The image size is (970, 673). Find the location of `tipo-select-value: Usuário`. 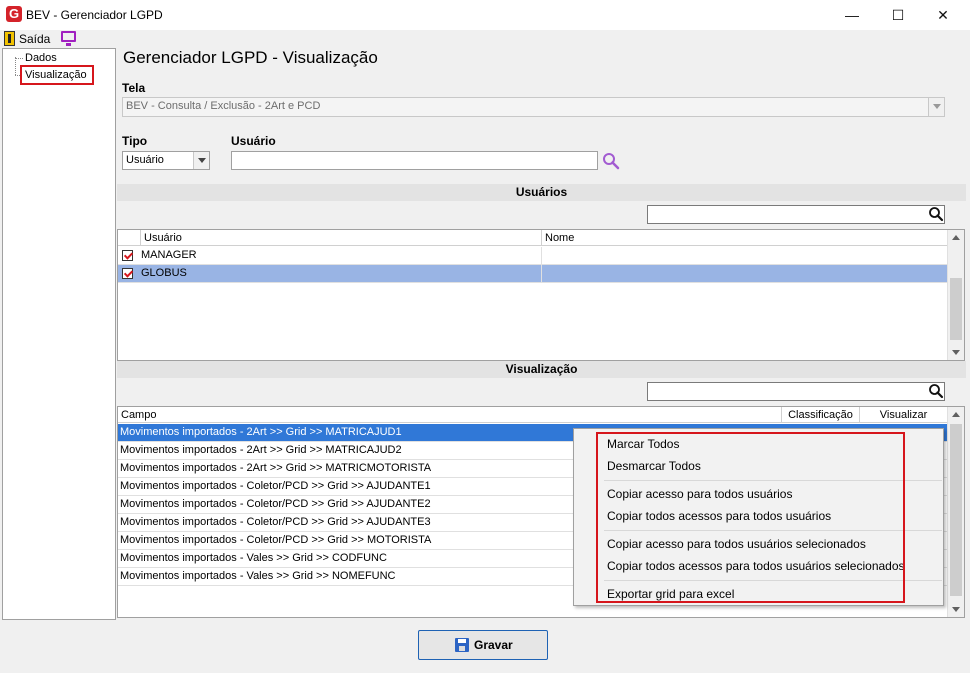

tipo-select-value: Usuário is located at coordinates (145, 160).